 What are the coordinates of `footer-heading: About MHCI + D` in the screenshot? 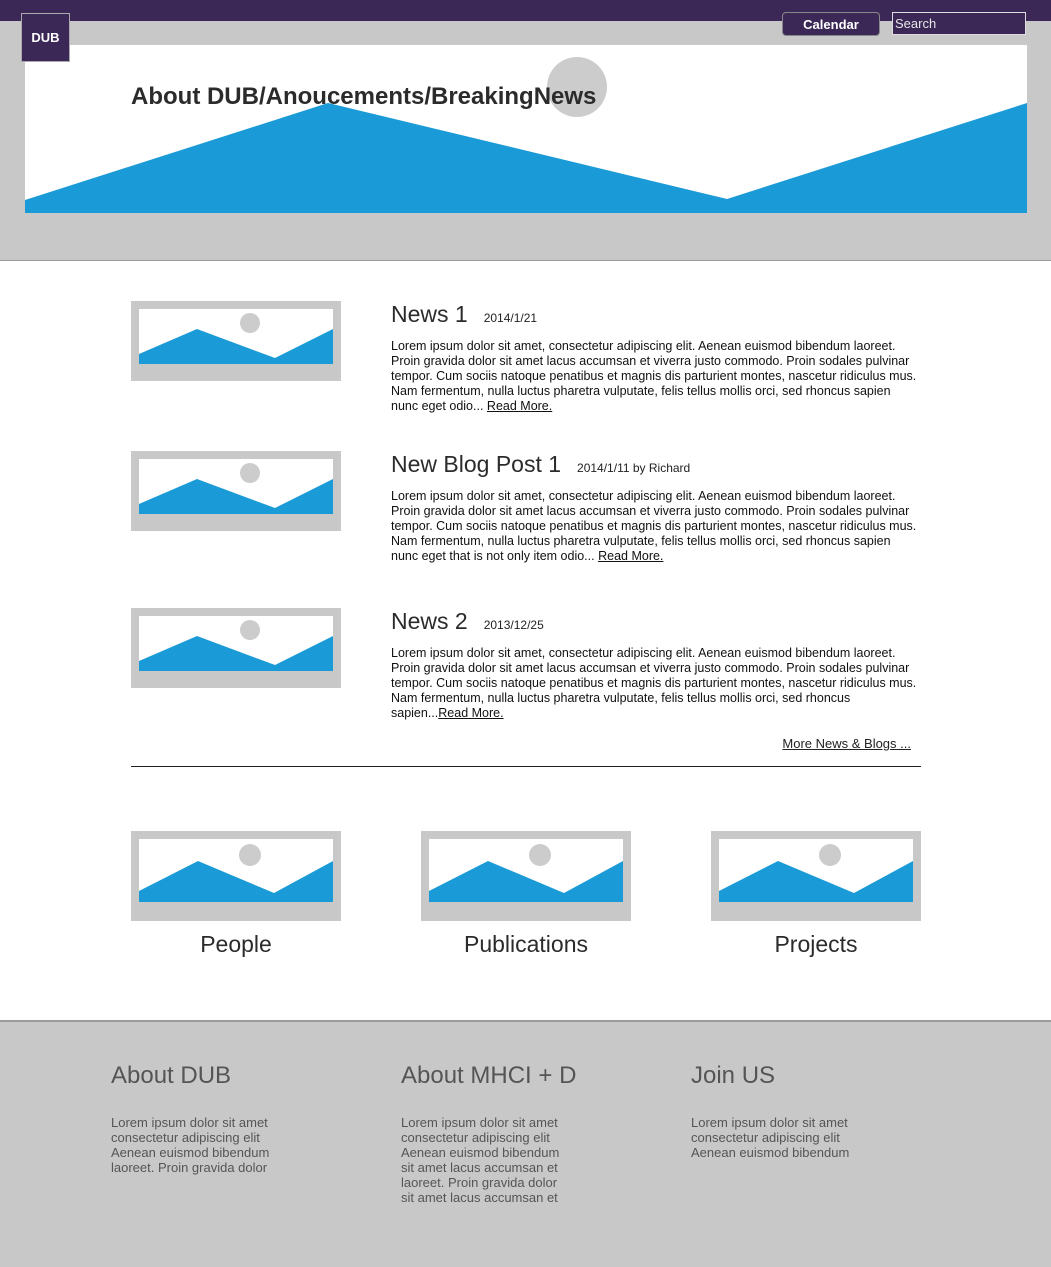 It's located at (488, 1076).